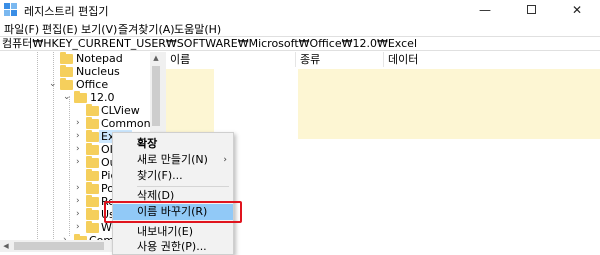  Describe the element at coordinates (99, 29) in the screenshot. I see `menu-view: 보기(V)` at that location.